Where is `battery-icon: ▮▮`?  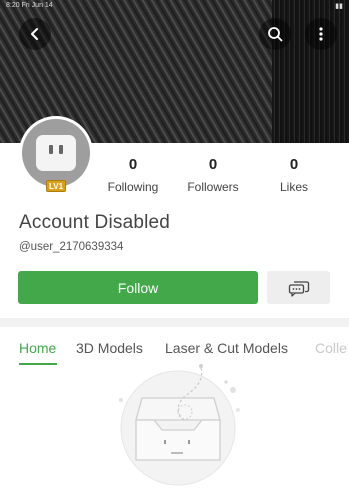
battery-icon: ▮▮ is located at coordinates (339, 6).